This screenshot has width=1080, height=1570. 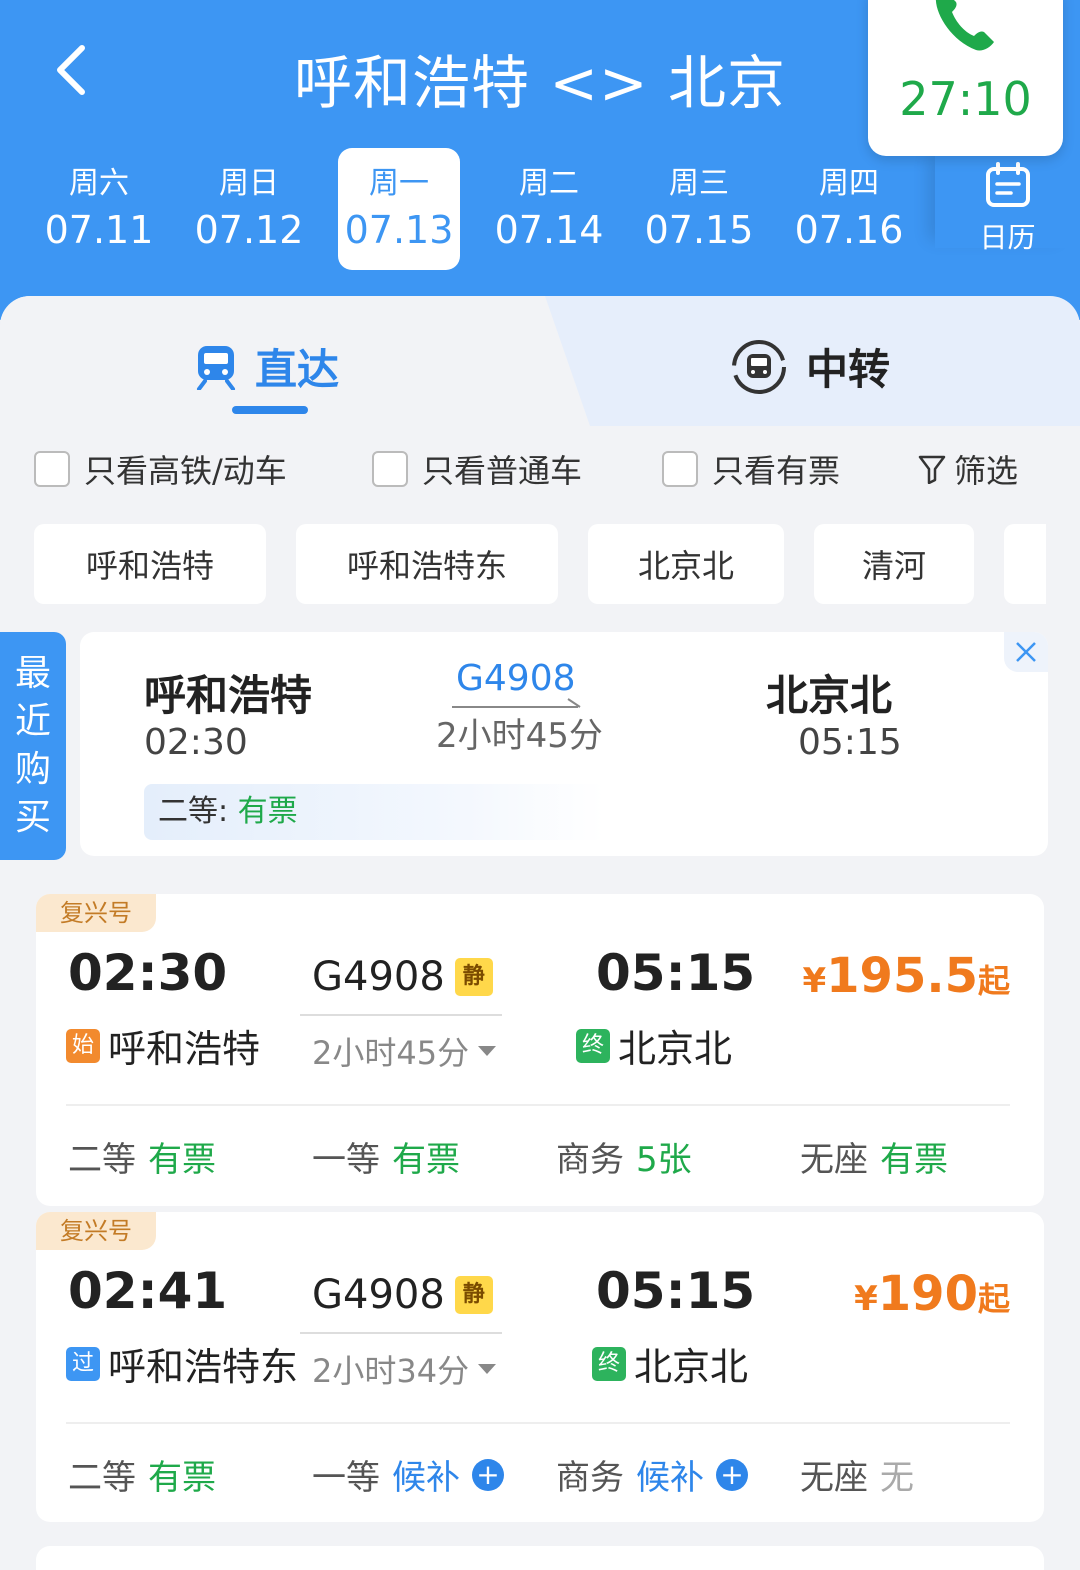 What do you see at coordinates (776, 471) in the screenshot?
I see `checkbox-label: 只看有票` at bounding box center [776, 471].